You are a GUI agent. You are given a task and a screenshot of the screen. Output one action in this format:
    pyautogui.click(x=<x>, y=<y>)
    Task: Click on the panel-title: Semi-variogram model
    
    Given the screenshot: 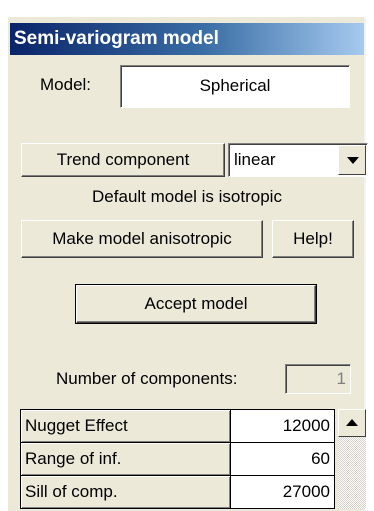 What is the action you would take?
    pyautogui.click(x=187, y=39)
    